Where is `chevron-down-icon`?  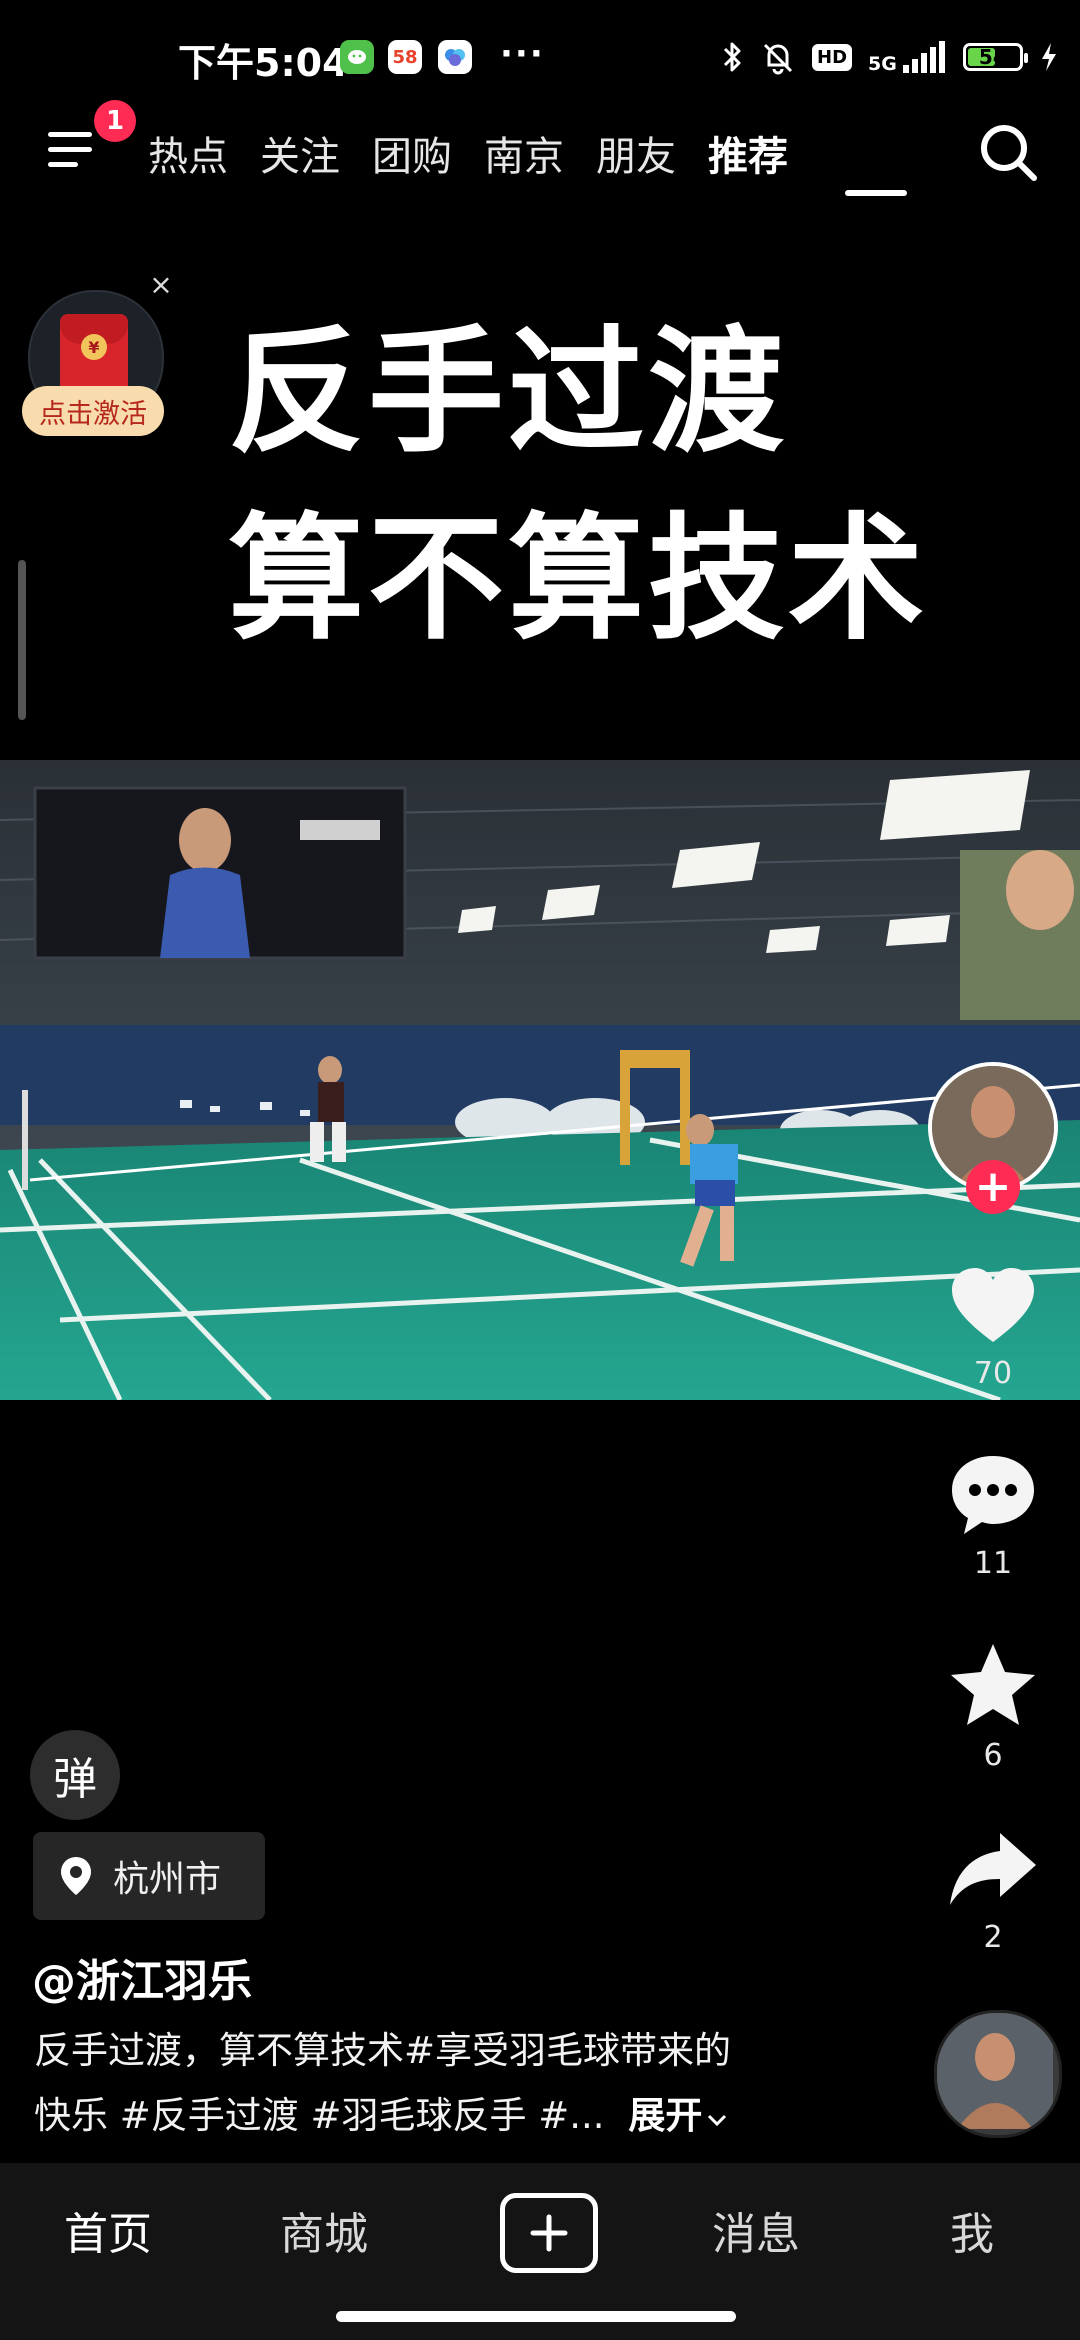 chevron-down-icon is located at coordinates (717, 2120).